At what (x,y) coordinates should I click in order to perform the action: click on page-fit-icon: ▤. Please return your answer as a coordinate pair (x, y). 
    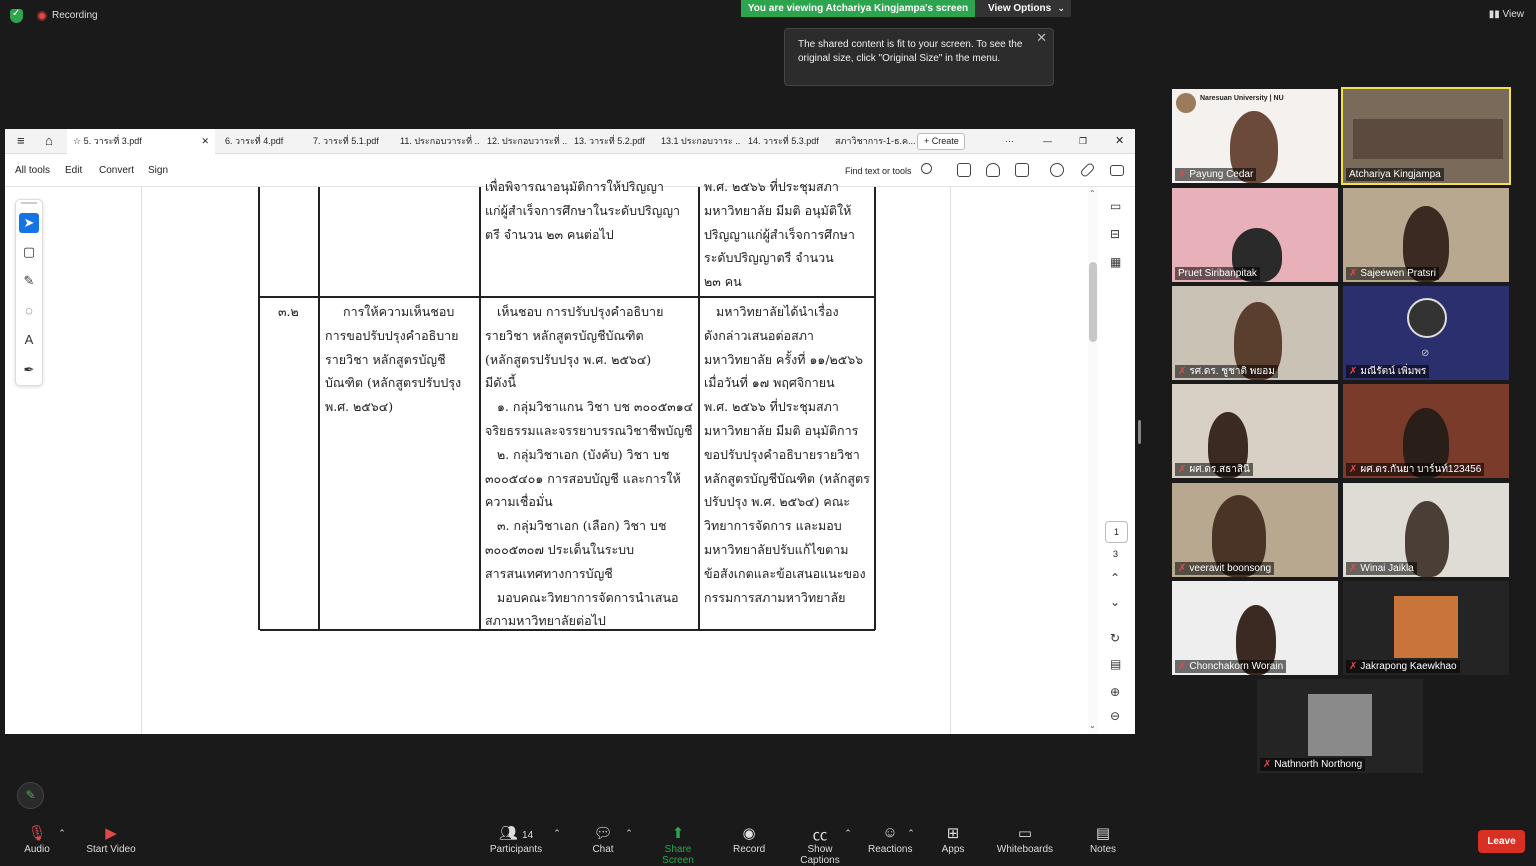
    Looking at the image, I should click on (1115, 664).